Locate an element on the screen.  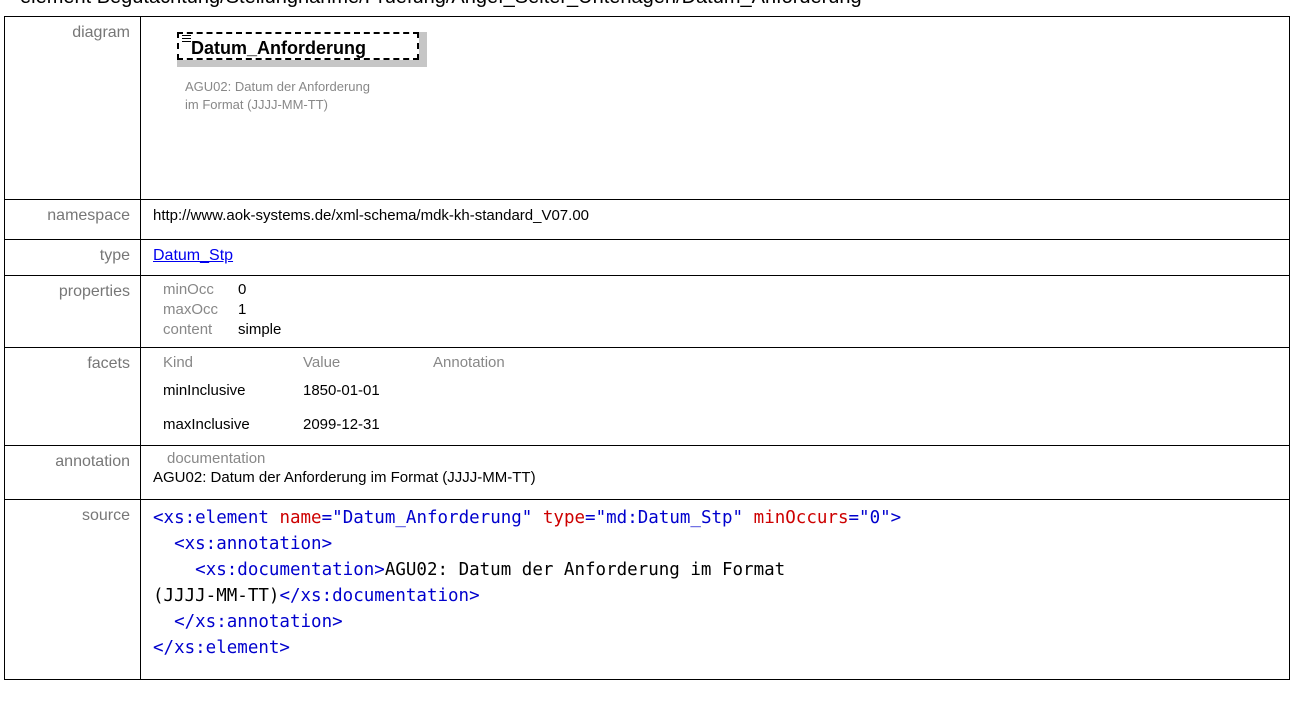
label-type: type is located at coordinates (72, 257).